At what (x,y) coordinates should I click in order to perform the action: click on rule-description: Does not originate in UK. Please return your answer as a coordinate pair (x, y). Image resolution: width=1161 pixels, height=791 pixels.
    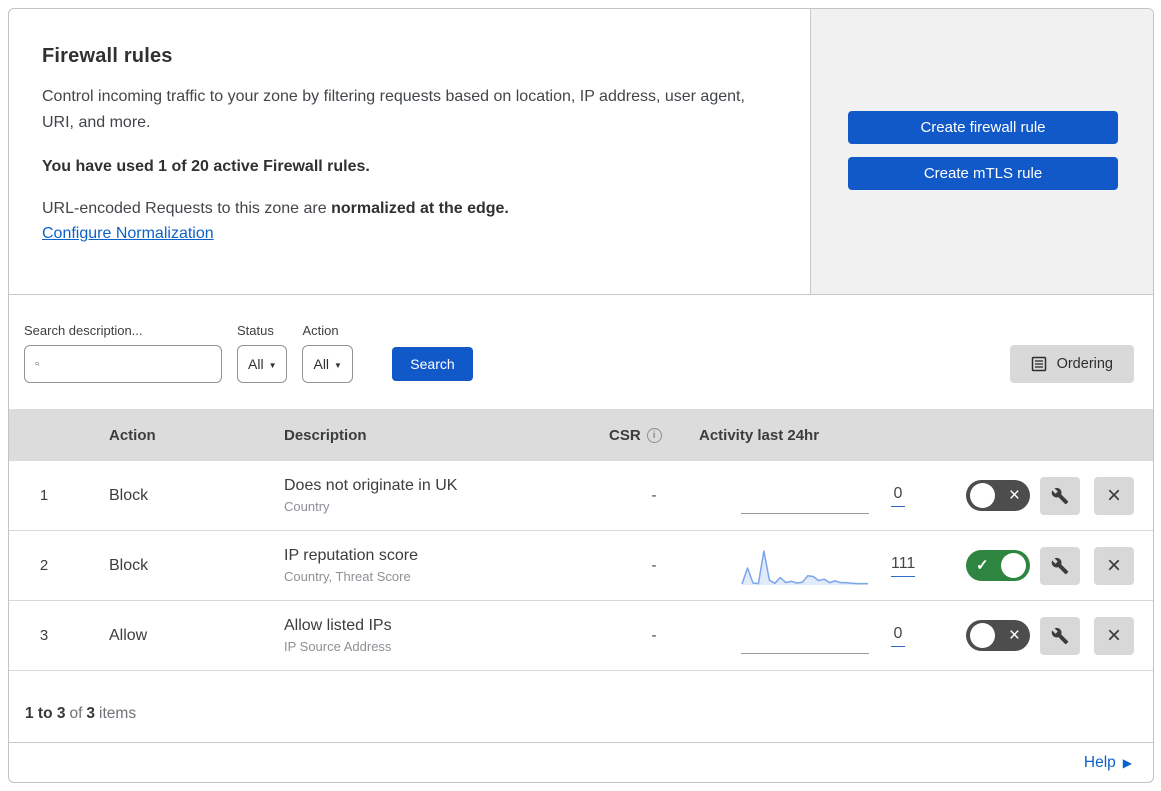
    Looking at the image, I should click on (371, 485).